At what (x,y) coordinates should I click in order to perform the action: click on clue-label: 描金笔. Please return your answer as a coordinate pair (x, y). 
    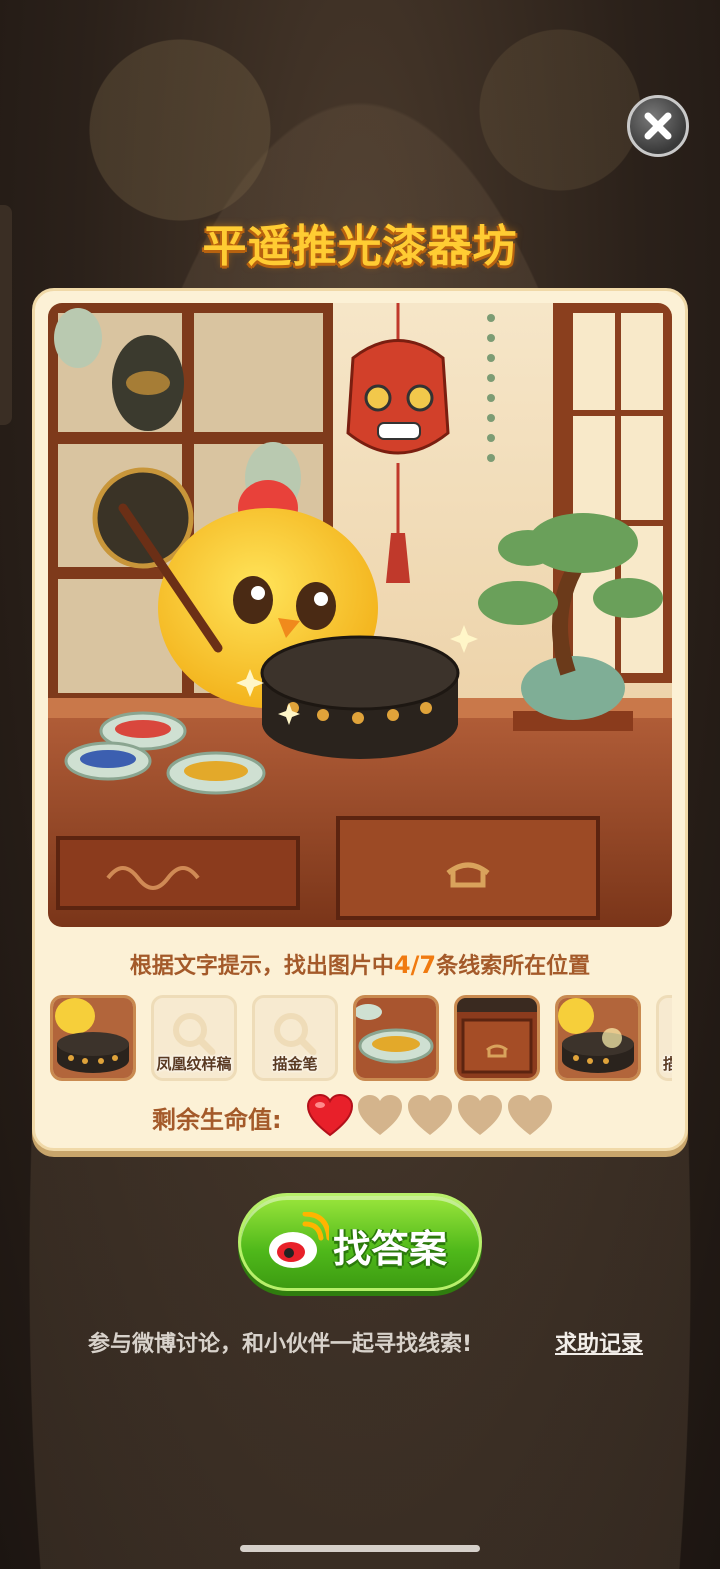
    Looking at the image, I should click on (295, 1064).